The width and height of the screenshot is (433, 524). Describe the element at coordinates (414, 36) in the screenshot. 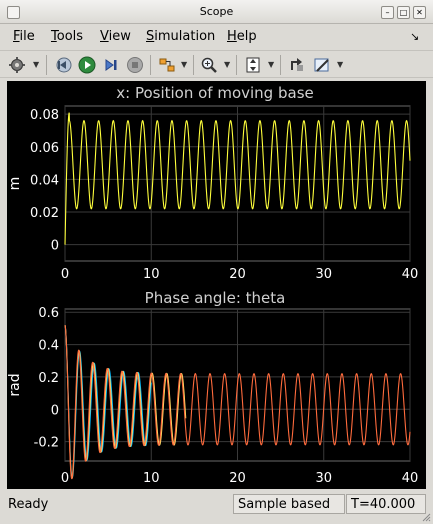

I see `menu-overflow-arrow-icon: ↘` at that location.